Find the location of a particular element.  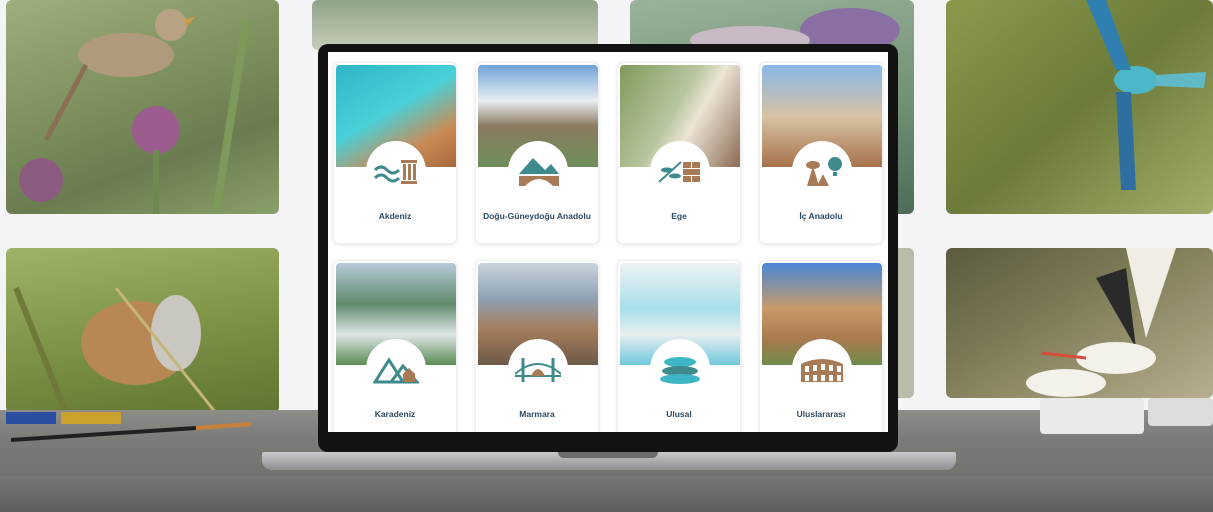

travertine-pools-icon is located at coordinates (680, 369).